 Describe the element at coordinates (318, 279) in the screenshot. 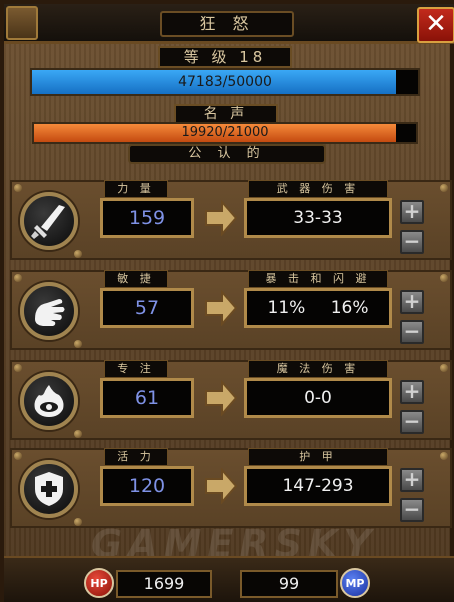

I see `result-label: 暴 击 和 闪 避` at that location.